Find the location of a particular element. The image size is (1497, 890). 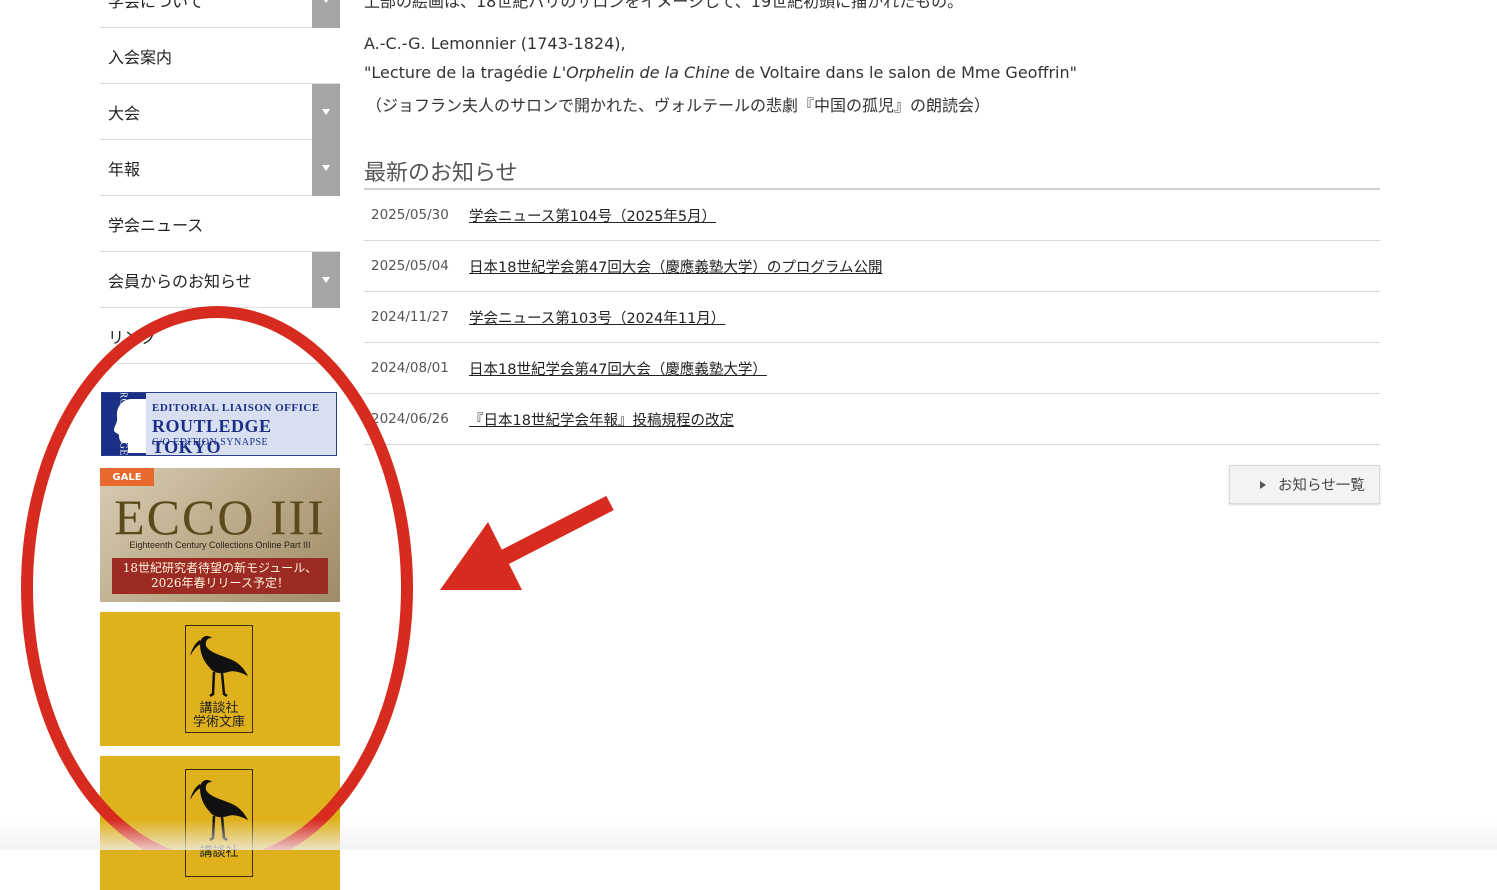

news-date: 2024/06/26 is located at coordinates (410, 419).